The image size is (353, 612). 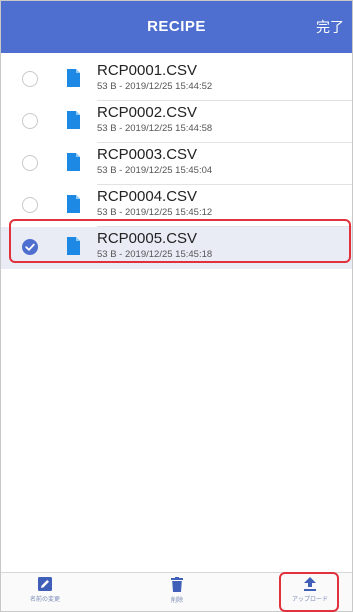 What do you see at coordinates (330, 27) in the screenshot?
I see `done-button: 完了` at bounding box center [330, 27].